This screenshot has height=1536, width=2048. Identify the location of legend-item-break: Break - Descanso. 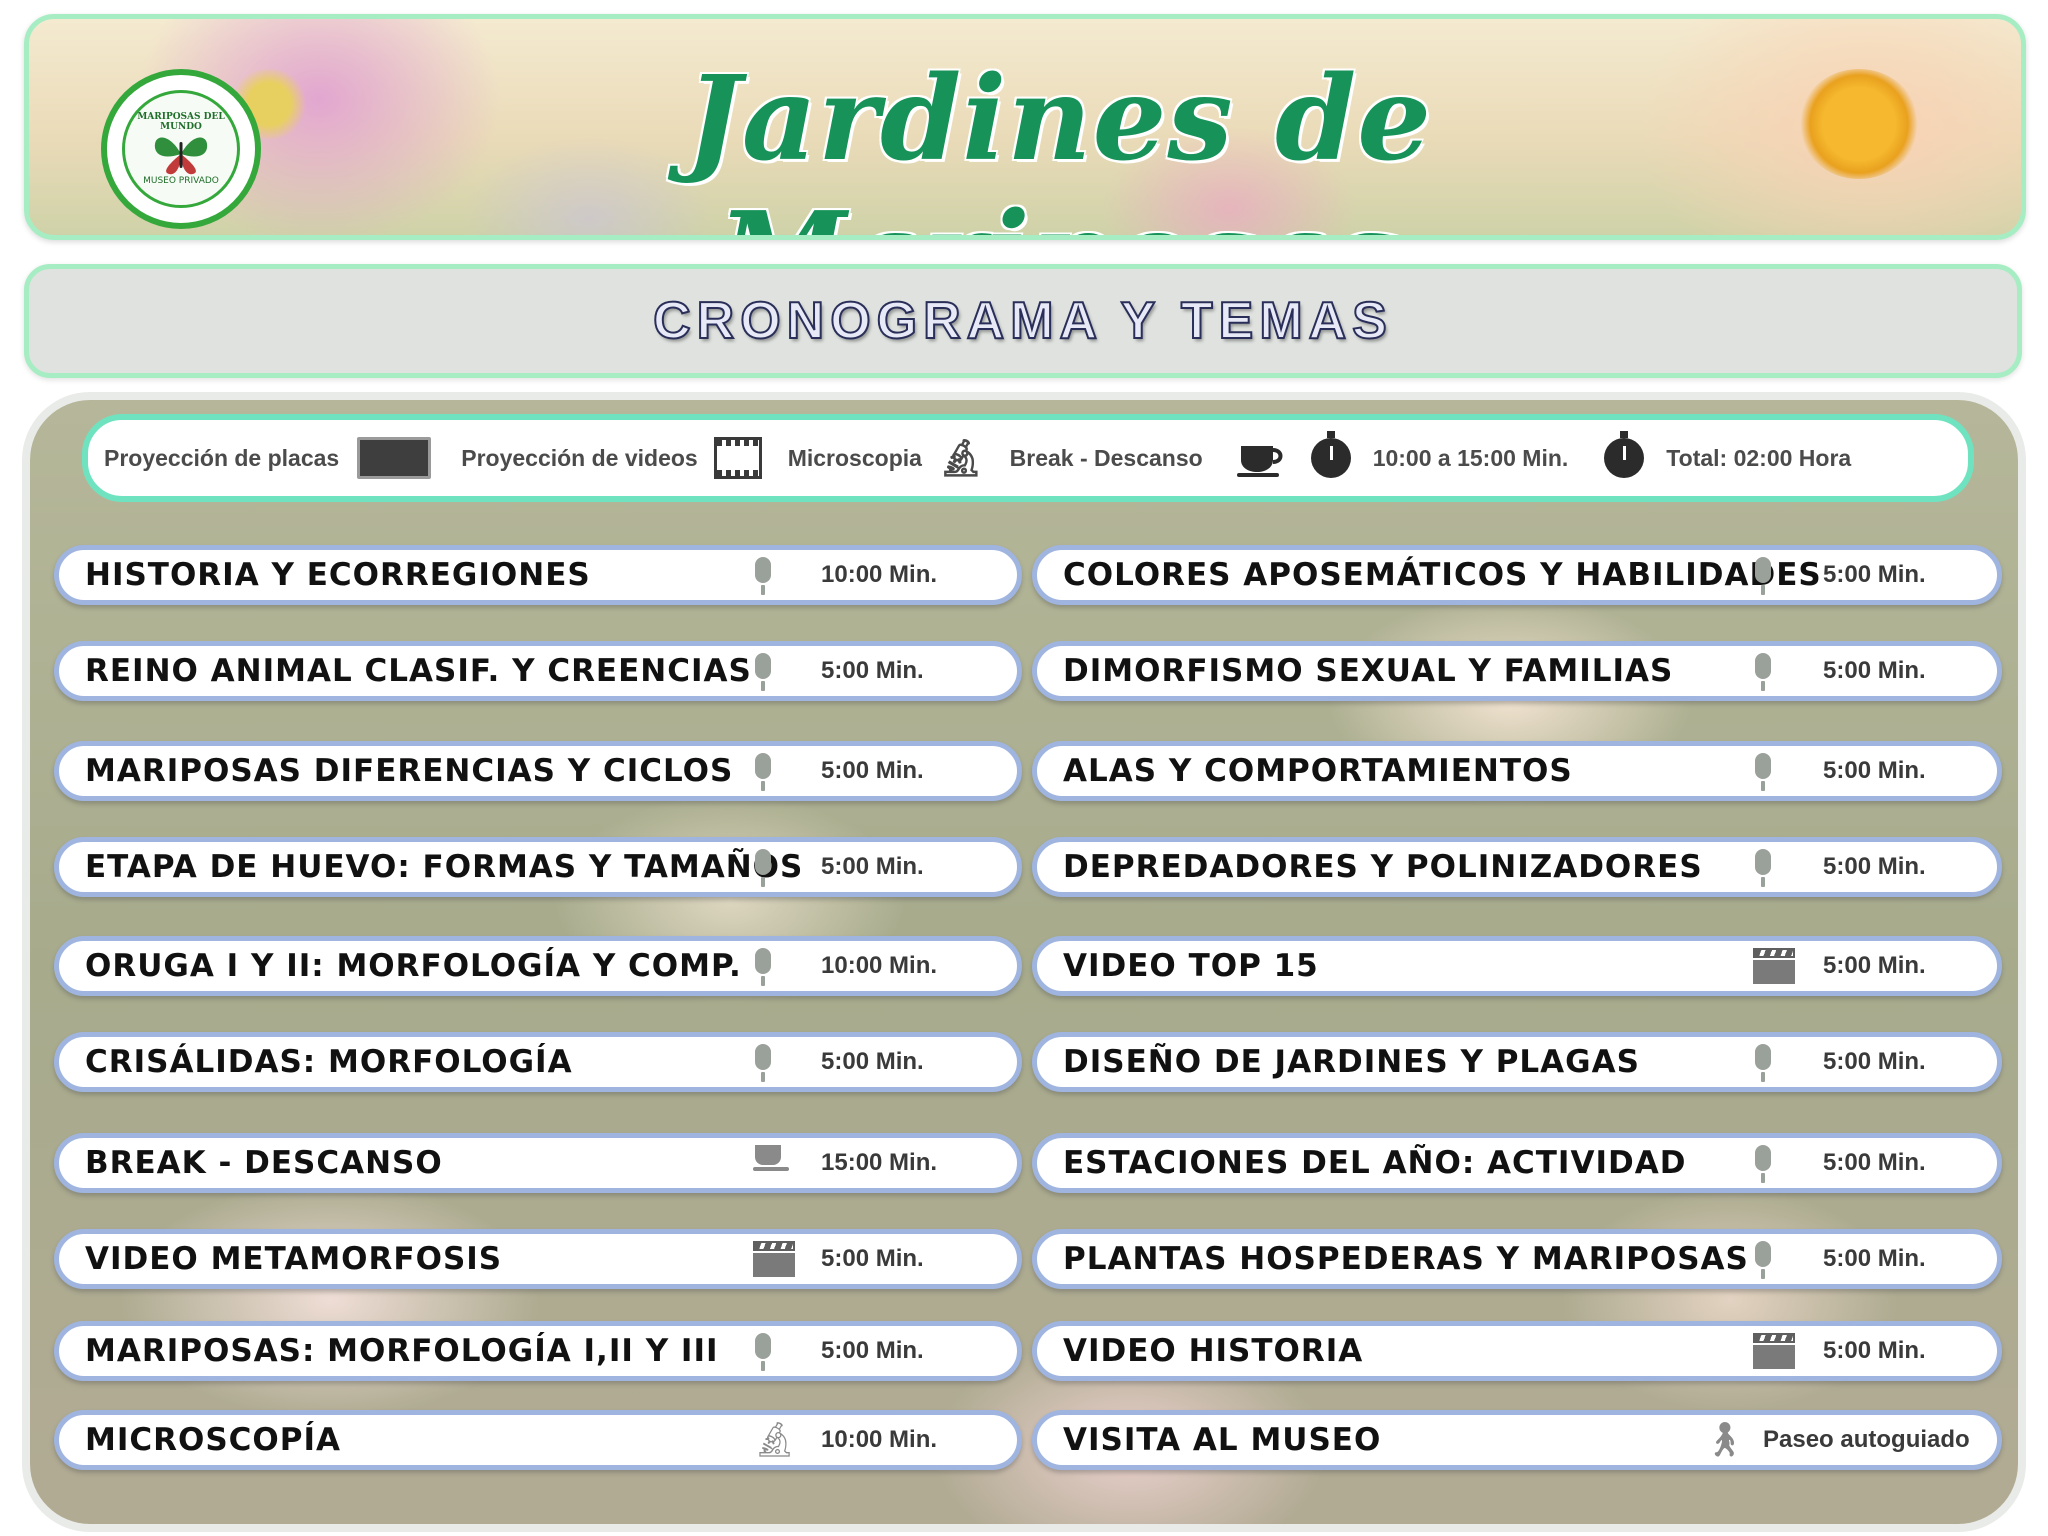
(1147, 458).